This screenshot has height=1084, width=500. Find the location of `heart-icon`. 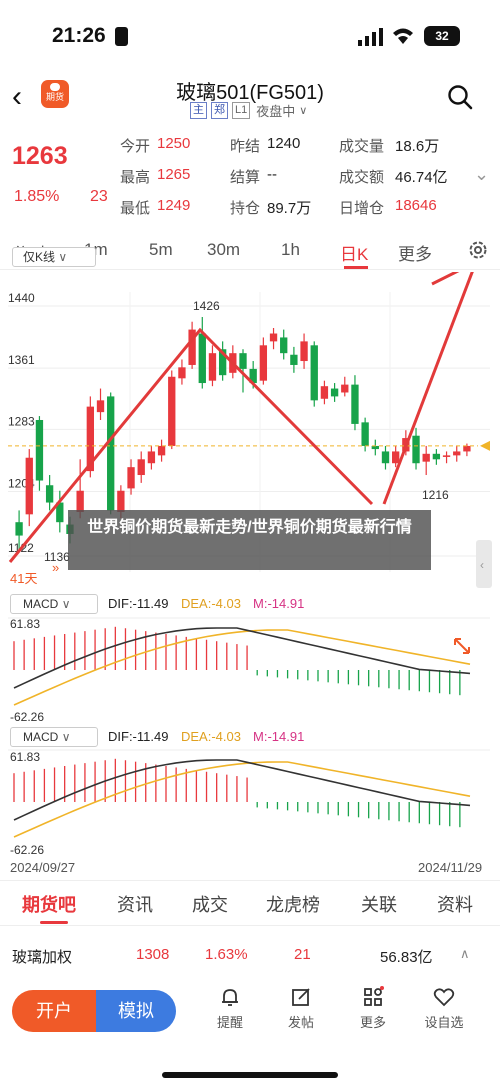

heart-icon is located at coordinates (444, 997).